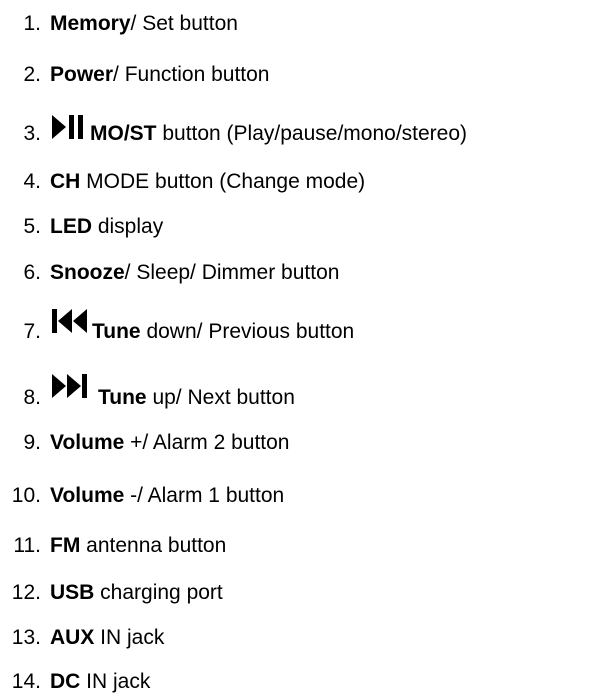 The height and width of the screenshot is (696, 596). What do you see at coordinates (70, 321) in the screenshot?
I see `skip-previous-icon` at bounding box center [70, 321].